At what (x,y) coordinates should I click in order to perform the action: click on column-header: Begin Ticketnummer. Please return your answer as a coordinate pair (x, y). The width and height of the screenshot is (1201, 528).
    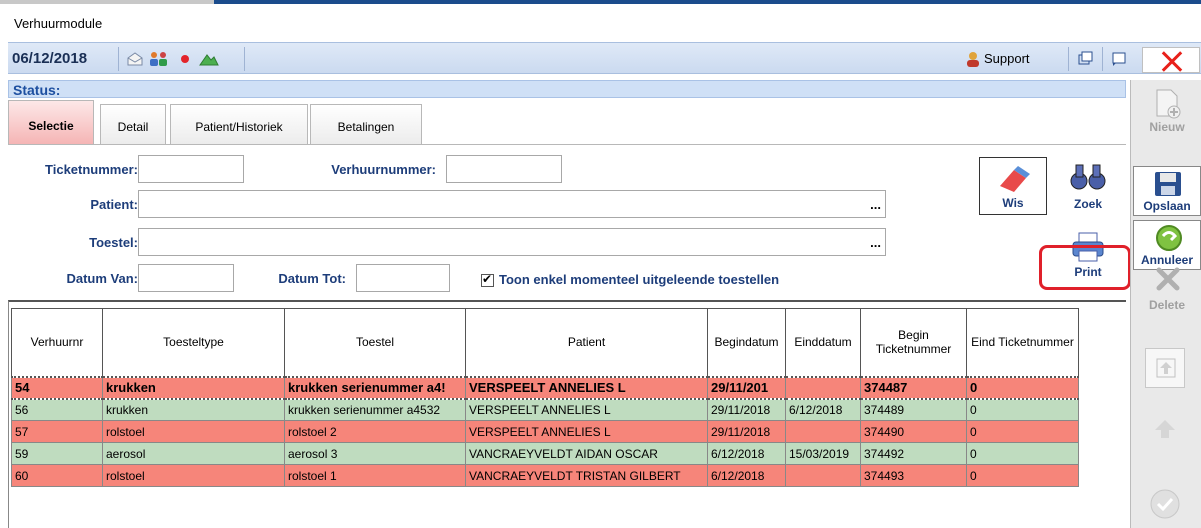
    Looking at the image, I should click on (913, 342).